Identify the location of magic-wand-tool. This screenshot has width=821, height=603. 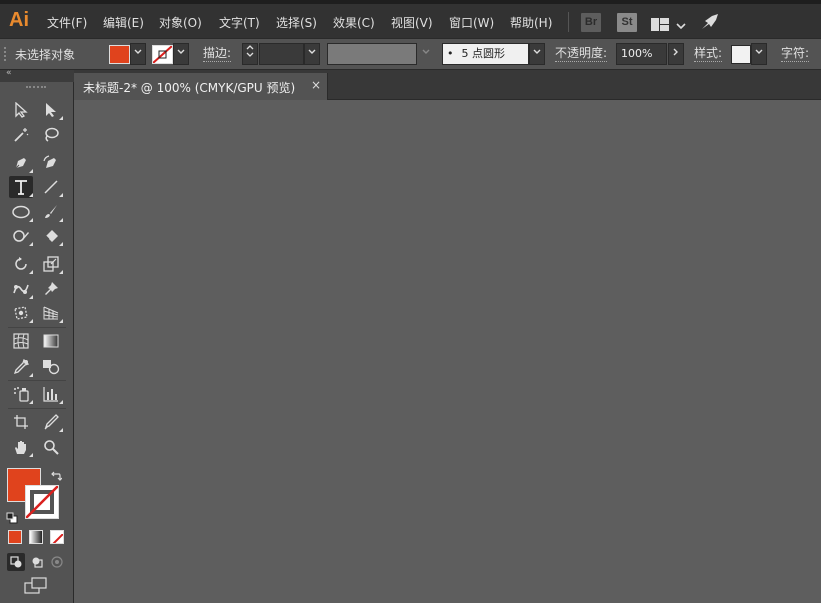
(21, 135).